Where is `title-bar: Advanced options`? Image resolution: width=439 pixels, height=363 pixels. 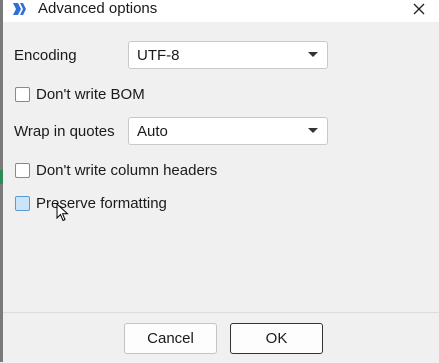 title-bar: Advanced options is located at coordinates (221, 11).